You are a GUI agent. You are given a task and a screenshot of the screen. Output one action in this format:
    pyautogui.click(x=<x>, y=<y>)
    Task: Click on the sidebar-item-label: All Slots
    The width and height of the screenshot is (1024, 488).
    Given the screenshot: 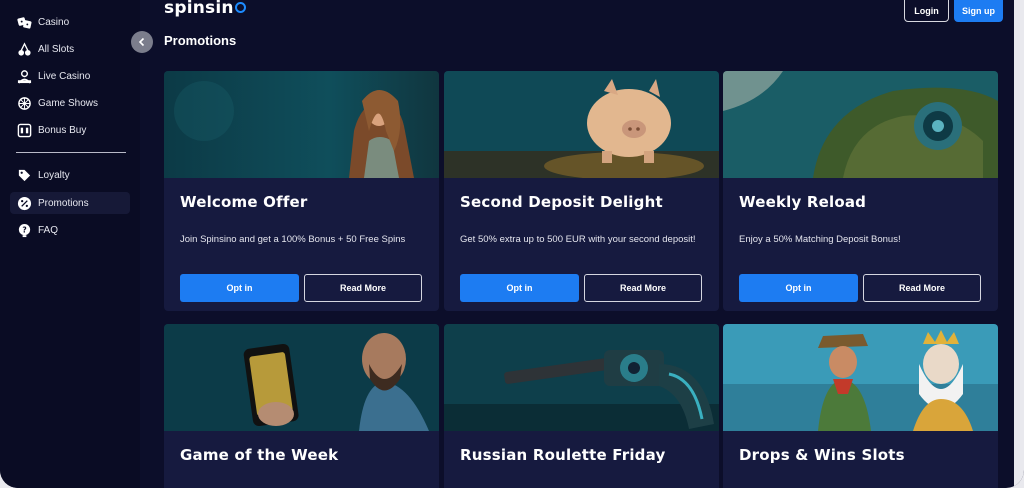 What is the action you would take?
    pyautogui.click(x=56, y=49)
    